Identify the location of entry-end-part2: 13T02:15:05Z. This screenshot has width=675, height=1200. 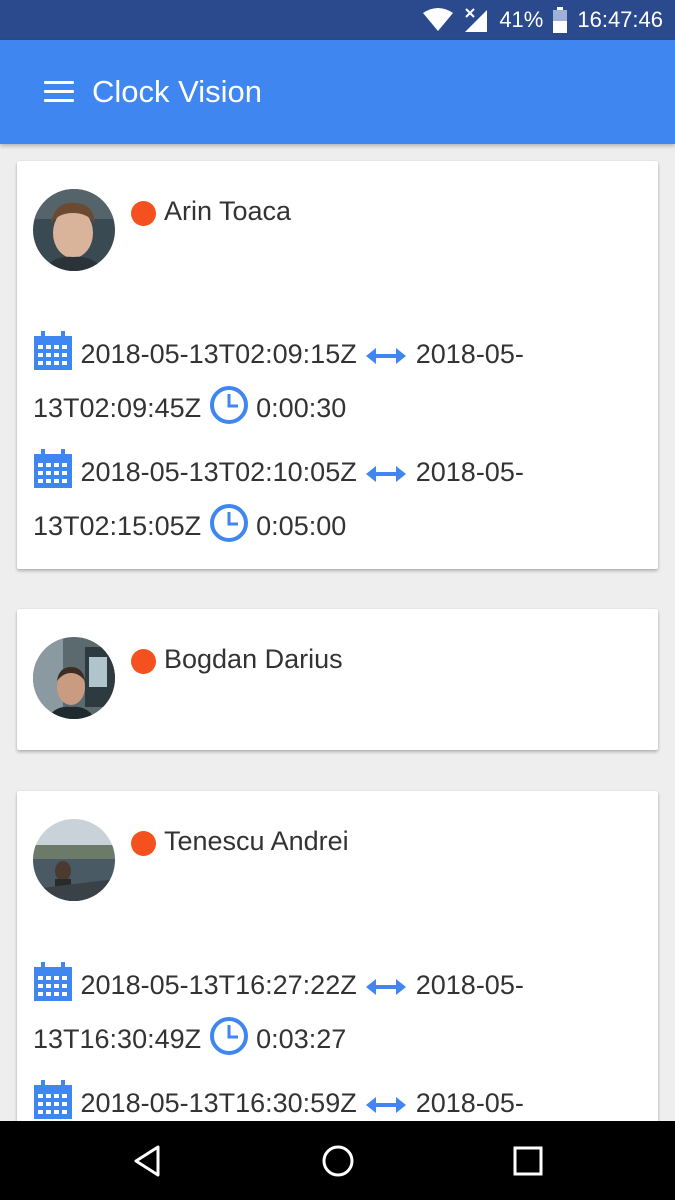
(117, 526).